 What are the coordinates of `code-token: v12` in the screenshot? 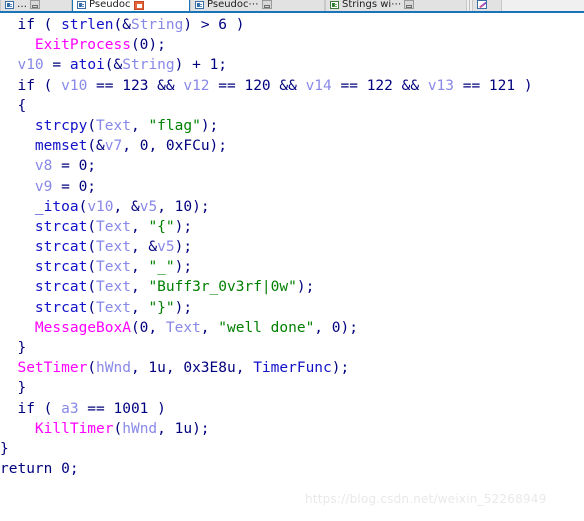 It's located at (196, 85).